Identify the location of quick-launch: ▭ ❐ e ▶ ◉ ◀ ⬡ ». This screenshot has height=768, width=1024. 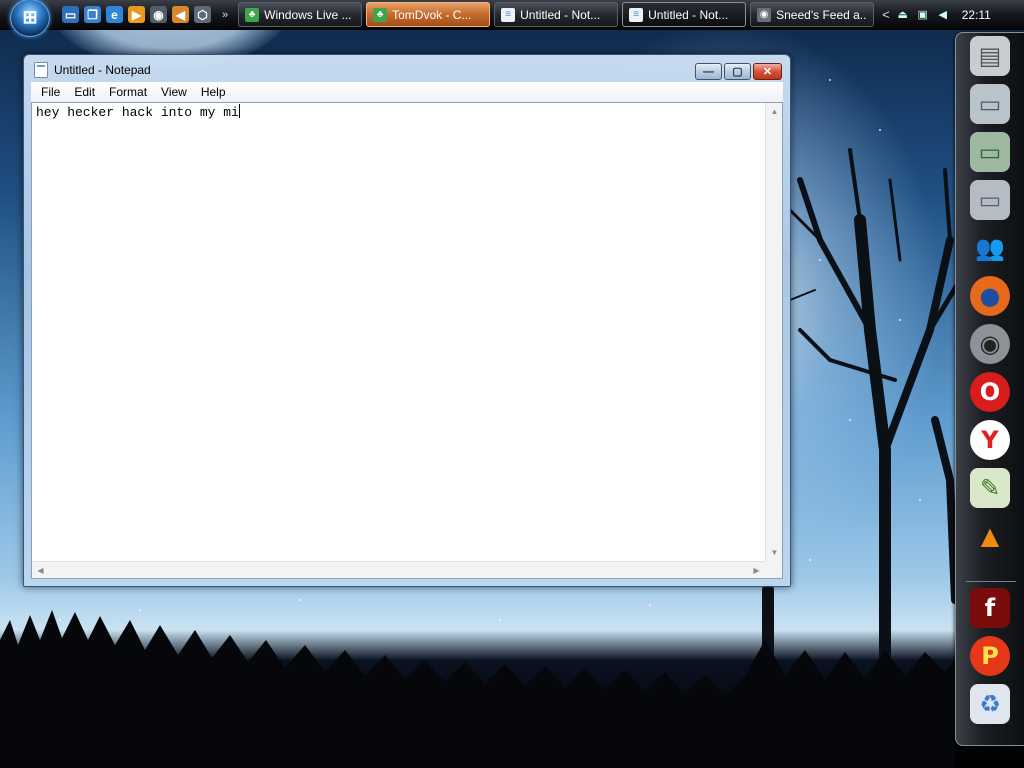
(145, 14).